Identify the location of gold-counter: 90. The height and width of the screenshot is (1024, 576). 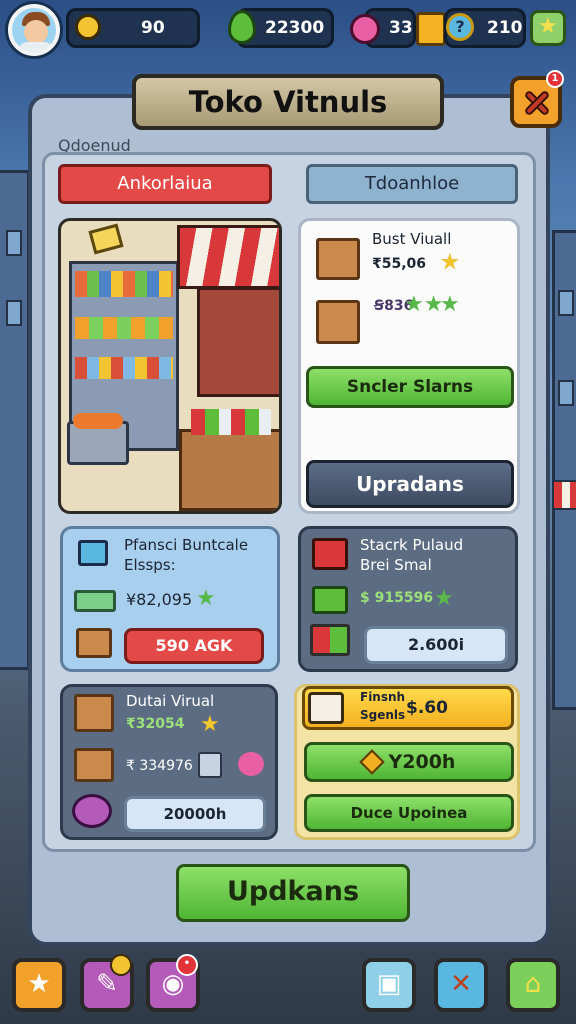
(133, 28).